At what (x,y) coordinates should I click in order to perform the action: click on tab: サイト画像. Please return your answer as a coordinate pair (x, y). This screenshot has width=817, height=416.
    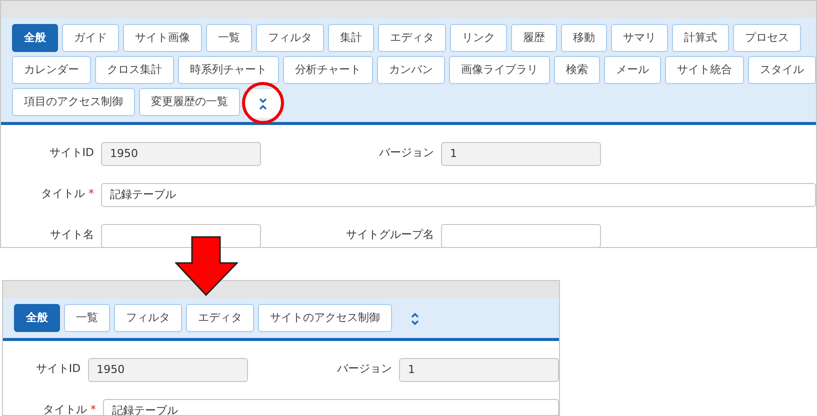
    Looking at the image, I should click on (162, 38).